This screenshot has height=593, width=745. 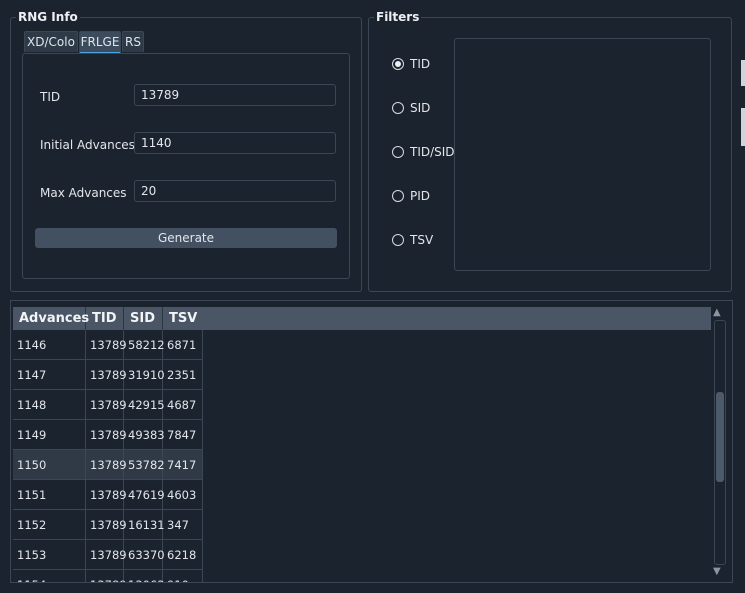 I want to click on column-header-advances: Advances, so click(x=51, y=318).